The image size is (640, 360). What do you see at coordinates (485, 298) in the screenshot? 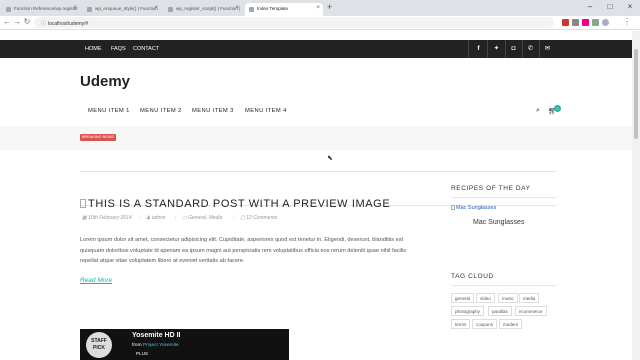
I see `tag-item: video` at bounding box center [485, 298].